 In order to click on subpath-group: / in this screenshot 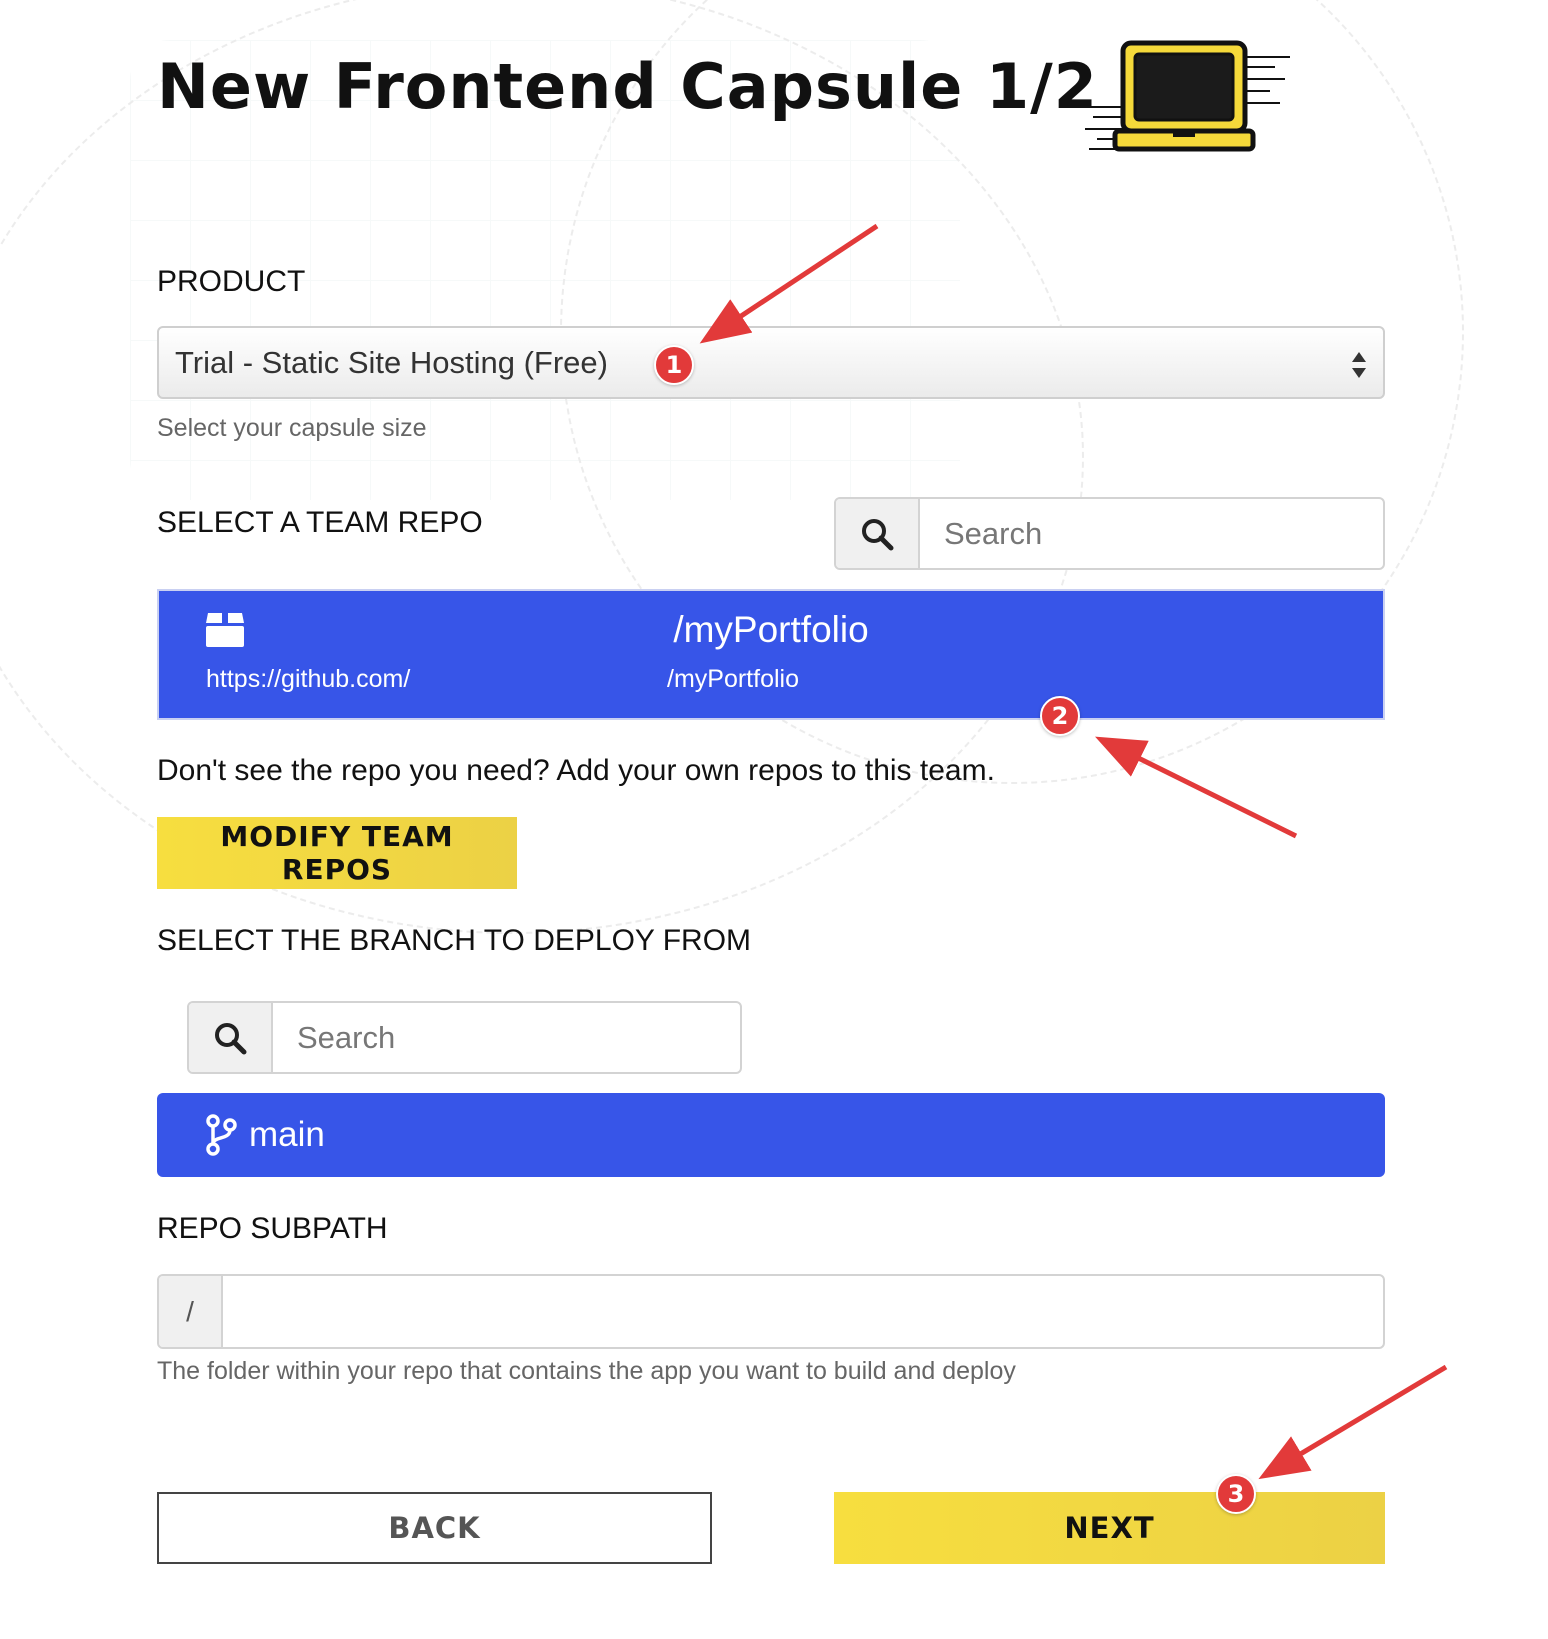, I will do `click(771, 1311)`.